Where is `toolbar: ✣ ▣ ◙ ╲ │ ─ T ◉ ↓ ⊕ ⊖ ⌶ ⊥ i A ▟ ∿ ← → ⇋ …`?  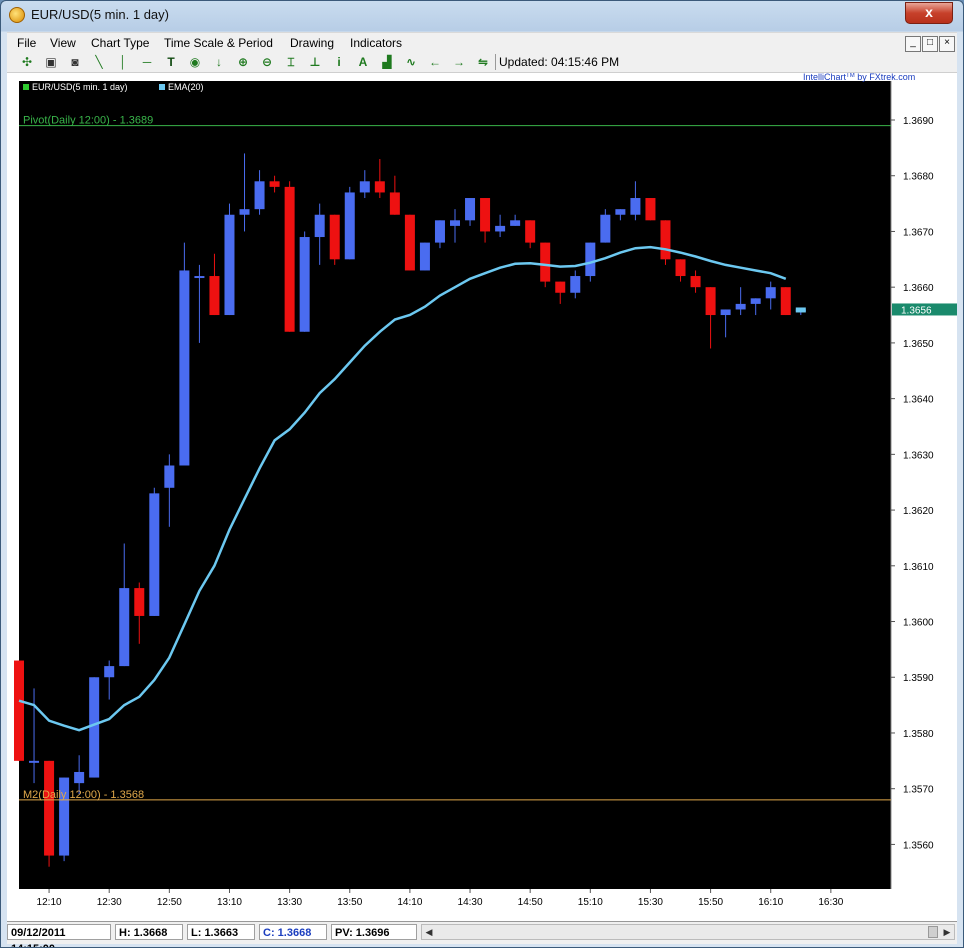 toolbar: ✣ ▣ ◙ ╲ │ ─ T ◉ ↓ ⊕ ⊖ ⌶ ⊥ i A ▟ ∿ ← → ⇋ … is located at coordinates (482, 62).